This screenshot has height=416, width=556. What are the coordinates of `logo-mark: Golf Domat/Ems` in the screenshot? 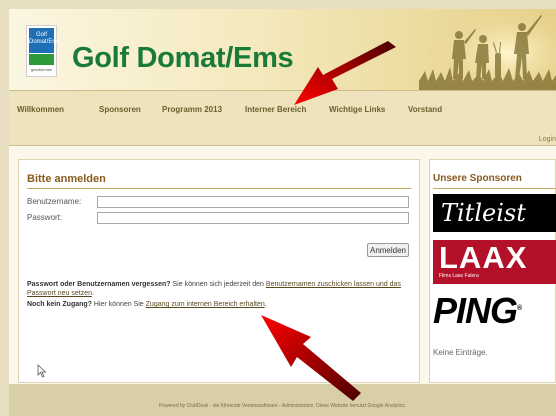 It's located at (44, 40).